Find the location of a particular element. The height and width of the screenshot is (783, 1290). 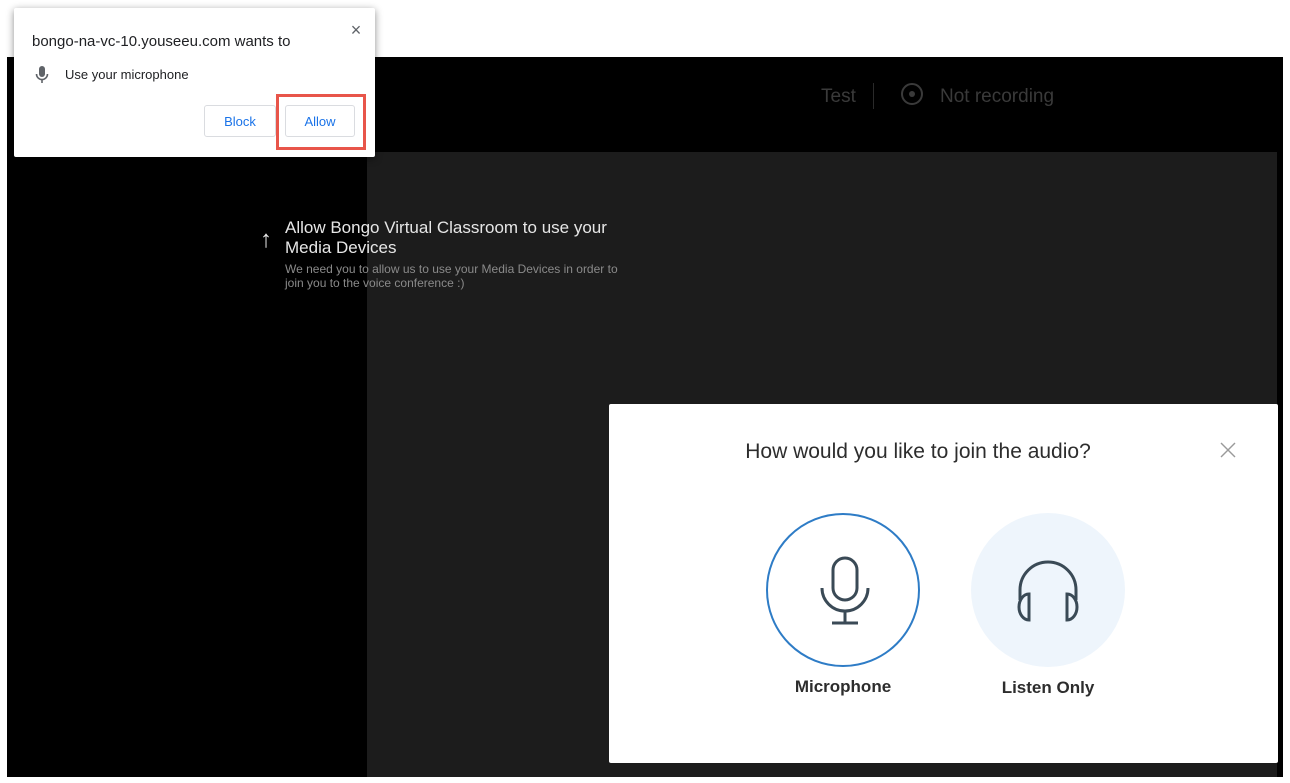

microphone-option-circle is located at coordinates (843, 590).